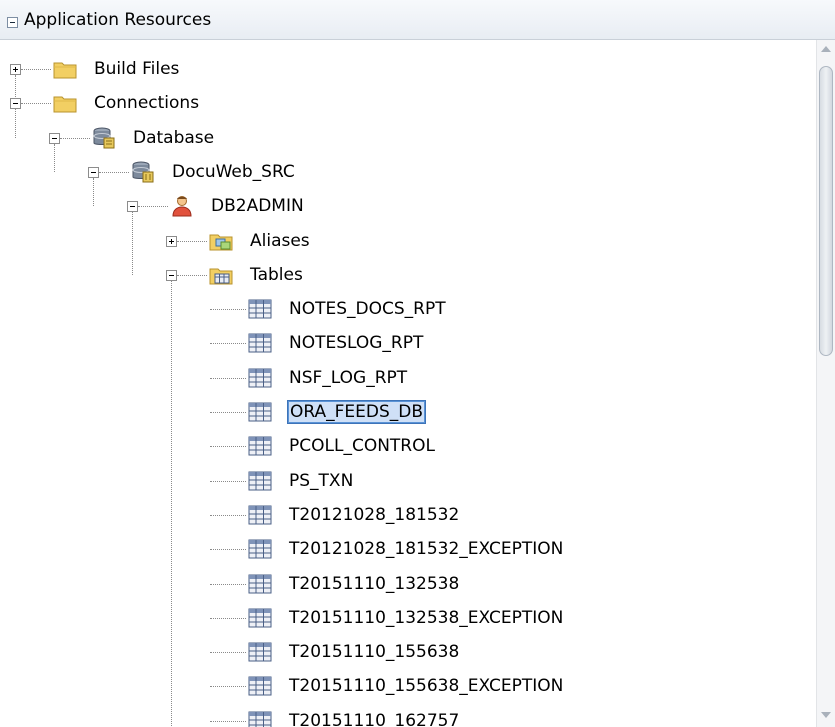  What do you see at coordinates (257, 206) in the screenshot?
I see `tree-node-db2admin: DB2ADMIN` at bounding box center [257, 206].